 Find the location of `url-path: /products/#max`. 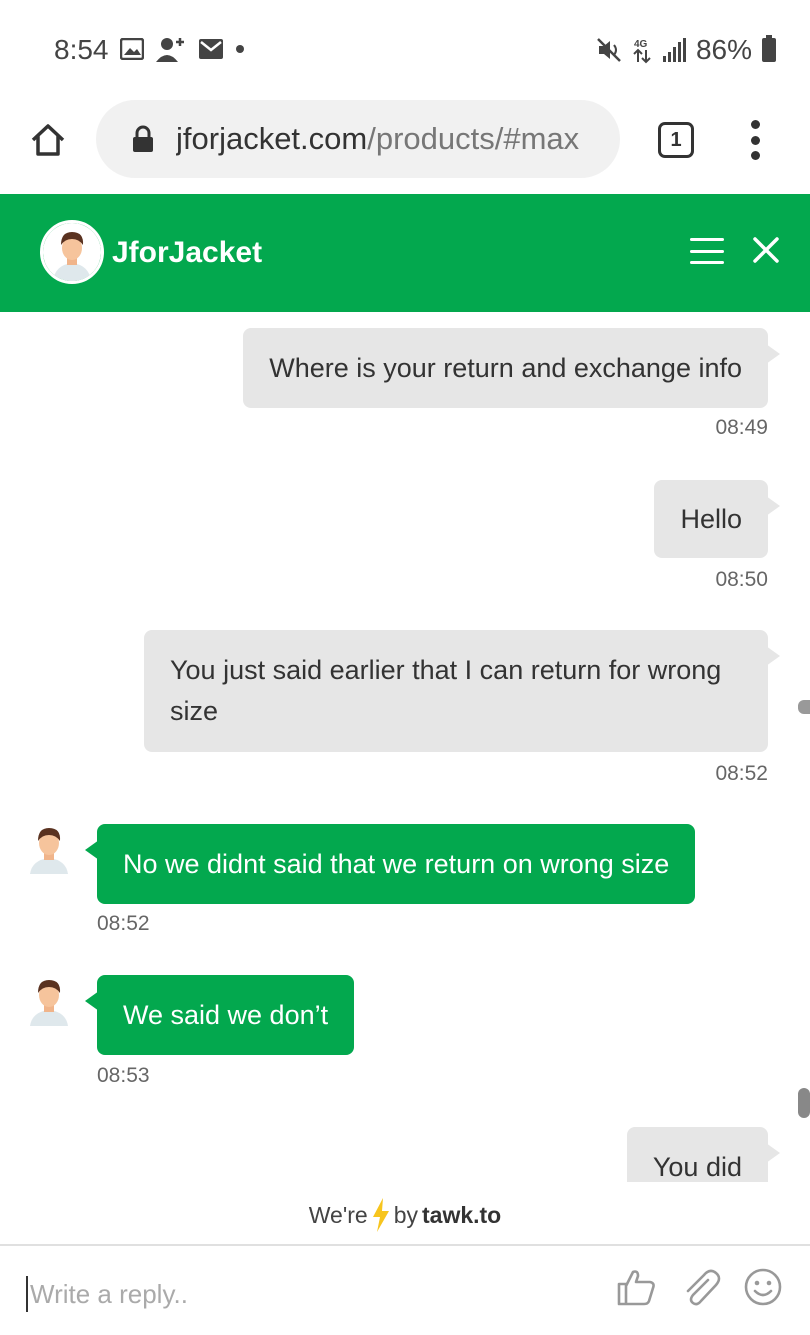

url-path: /products/#max is located at coordinates (473, 138).